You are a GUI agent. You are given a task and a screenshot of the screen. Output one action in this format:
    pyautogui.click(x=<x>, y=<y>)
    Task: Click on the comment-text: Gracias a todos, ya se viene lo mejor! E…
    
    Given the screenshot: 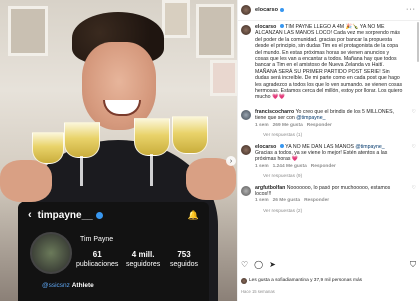 What is the action you would take?
    pyautogui.click(x=321, y=156)
    